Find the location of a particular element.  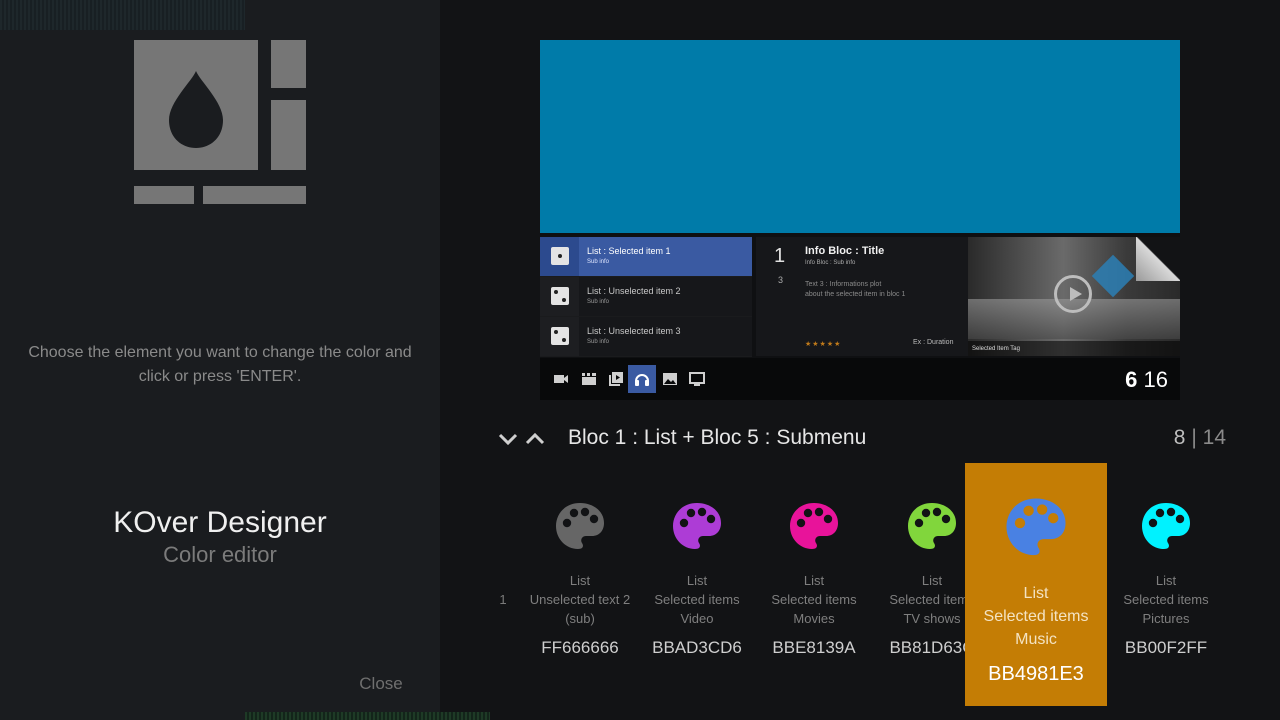

video-library-icon is located at coordinates (616, 379).